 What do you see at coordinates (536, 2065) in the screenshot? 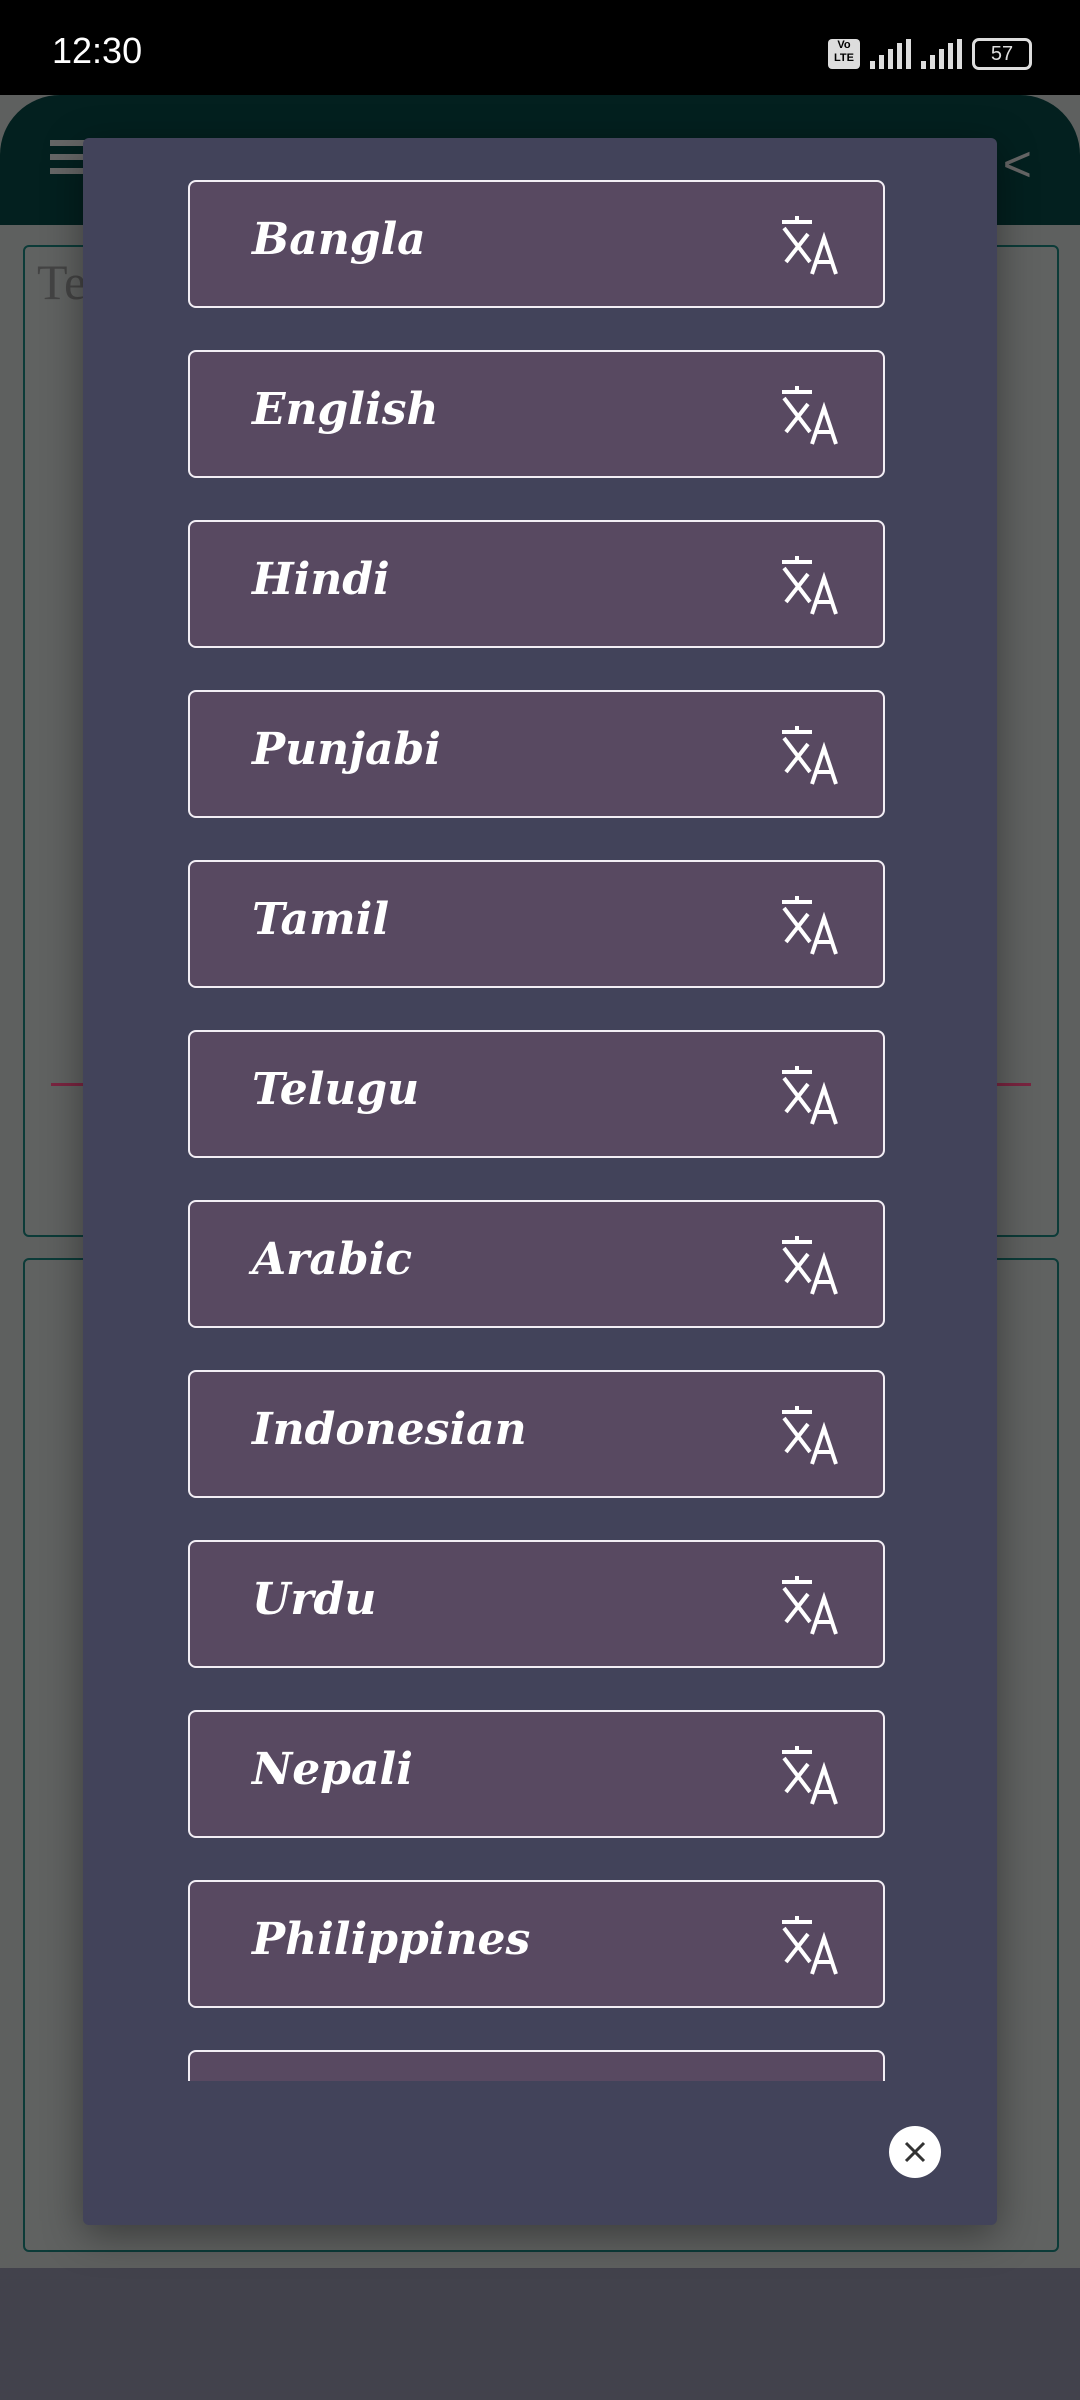
I see `language-item` at bounding box center [536, 2065].